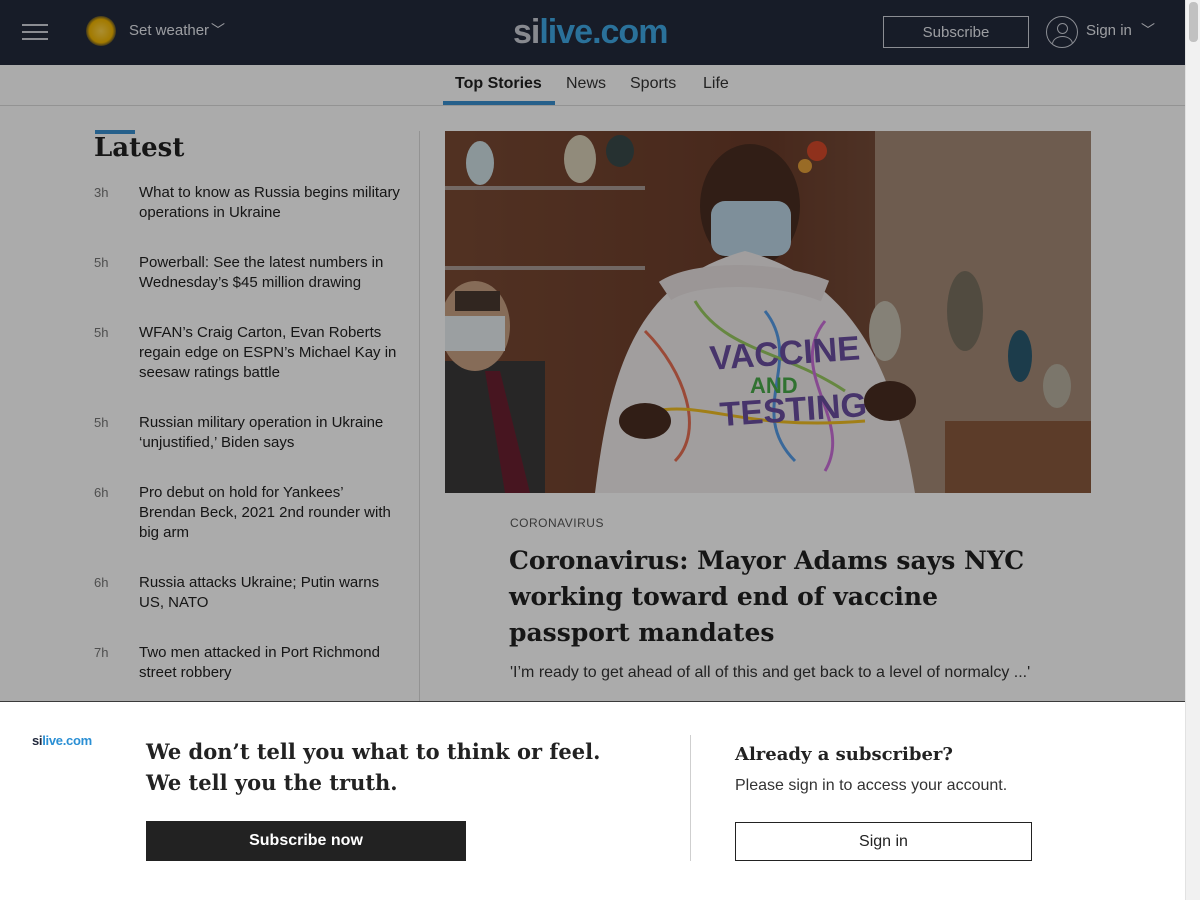 The width and height of the screenshot is (1200, 900). Describe the element at coordinates (844, 754) in the screenshot. I see `already-subscriber-title: Already a subscriber?` at that location.